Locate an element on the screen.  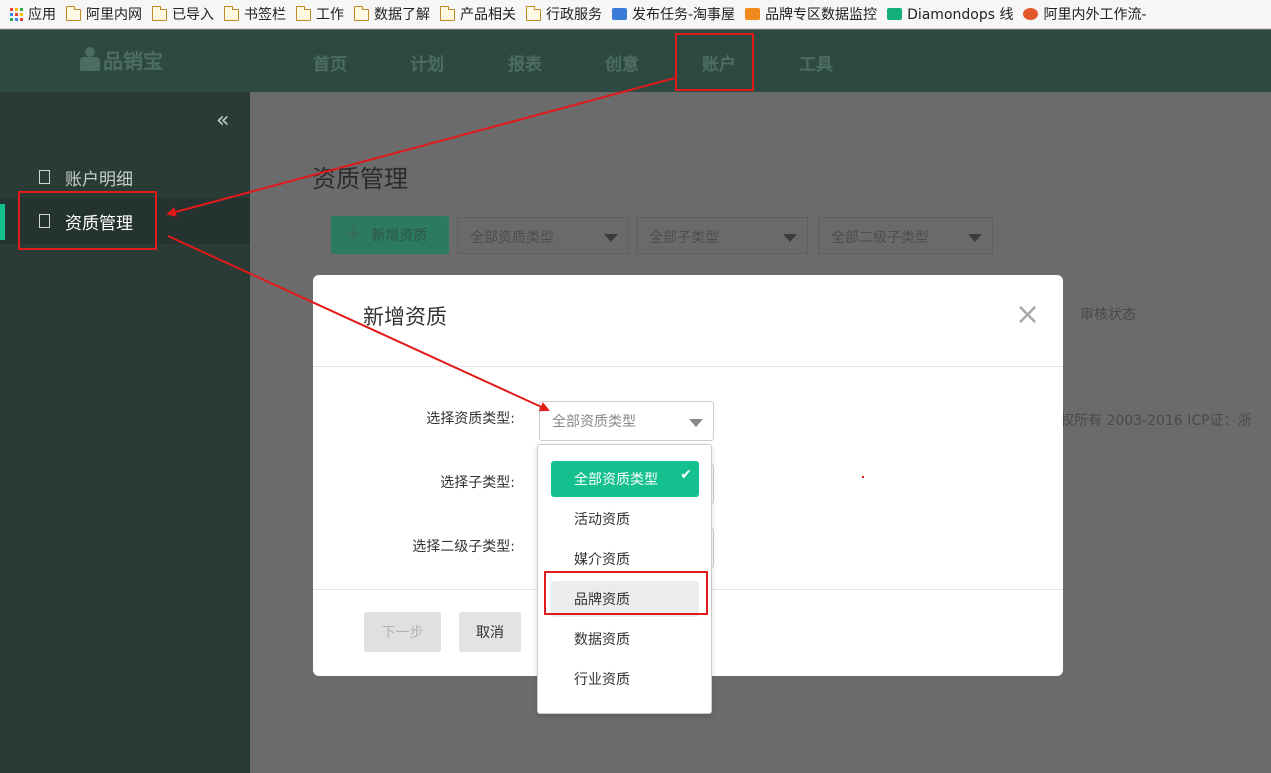
bookmark-label: 数据了解 is located at coordinates (402, 15).